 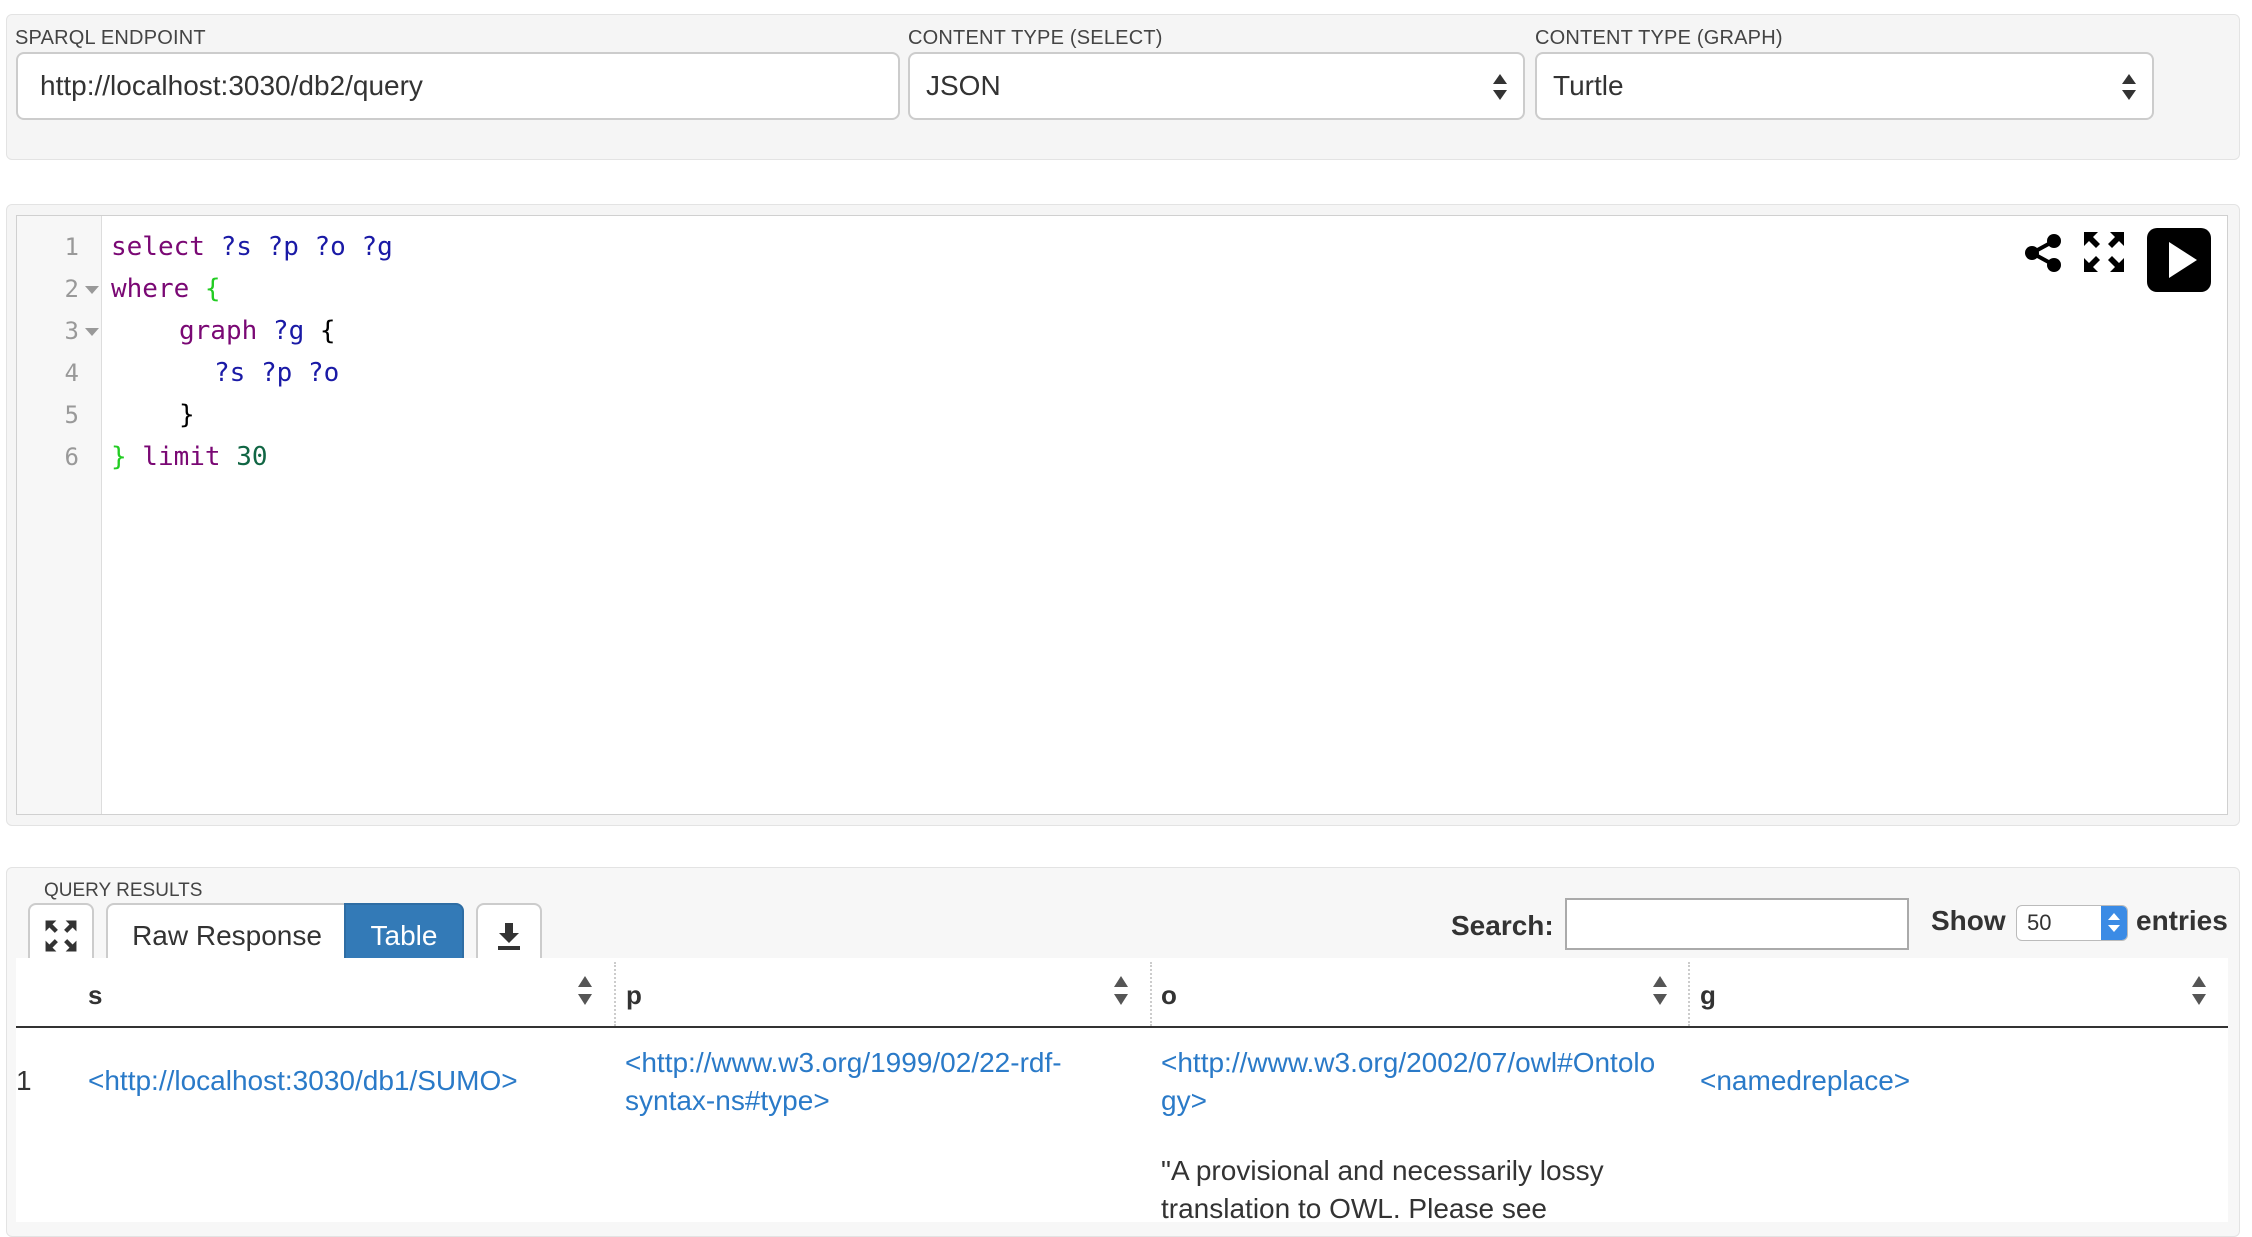 I want to click on code-line: }, so click(x=187, y=415).